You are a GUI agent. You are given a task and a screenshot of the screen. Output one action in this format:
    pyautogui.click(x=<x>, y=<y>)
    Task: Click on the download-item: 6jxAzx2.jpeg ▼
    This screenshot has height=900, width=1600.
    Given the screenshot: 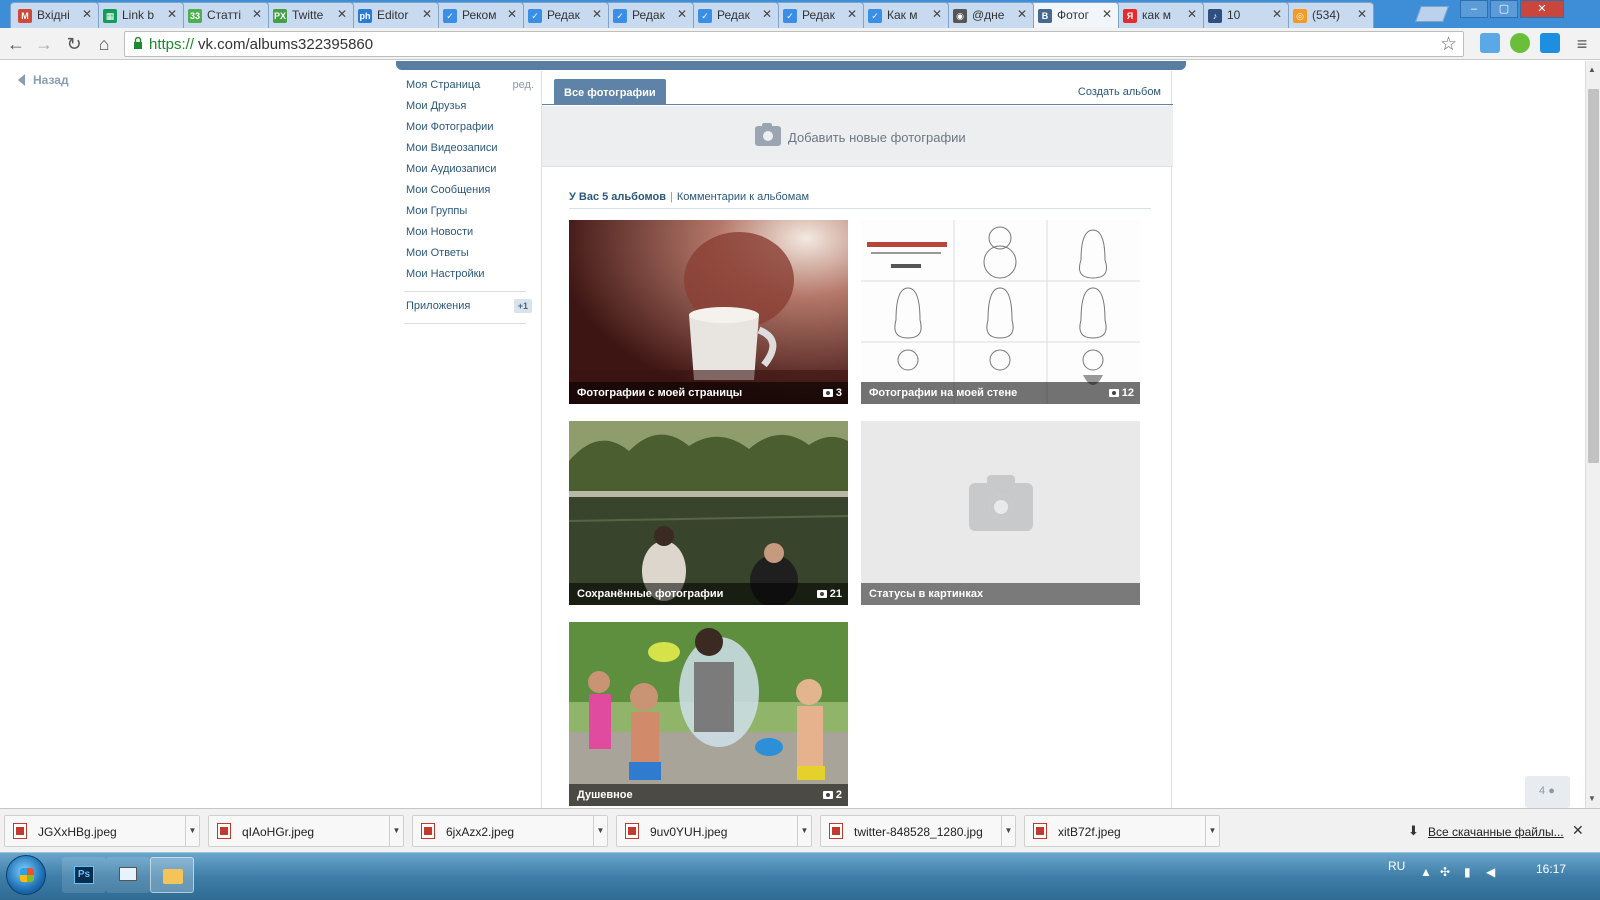 What is the action you would take?
    pyautogui.click(x=510, y=831)
    